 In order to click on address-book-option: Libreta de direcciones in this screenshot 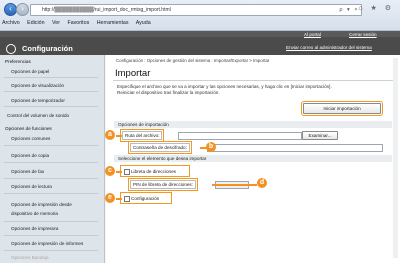, I will do `click(155, 171)`.